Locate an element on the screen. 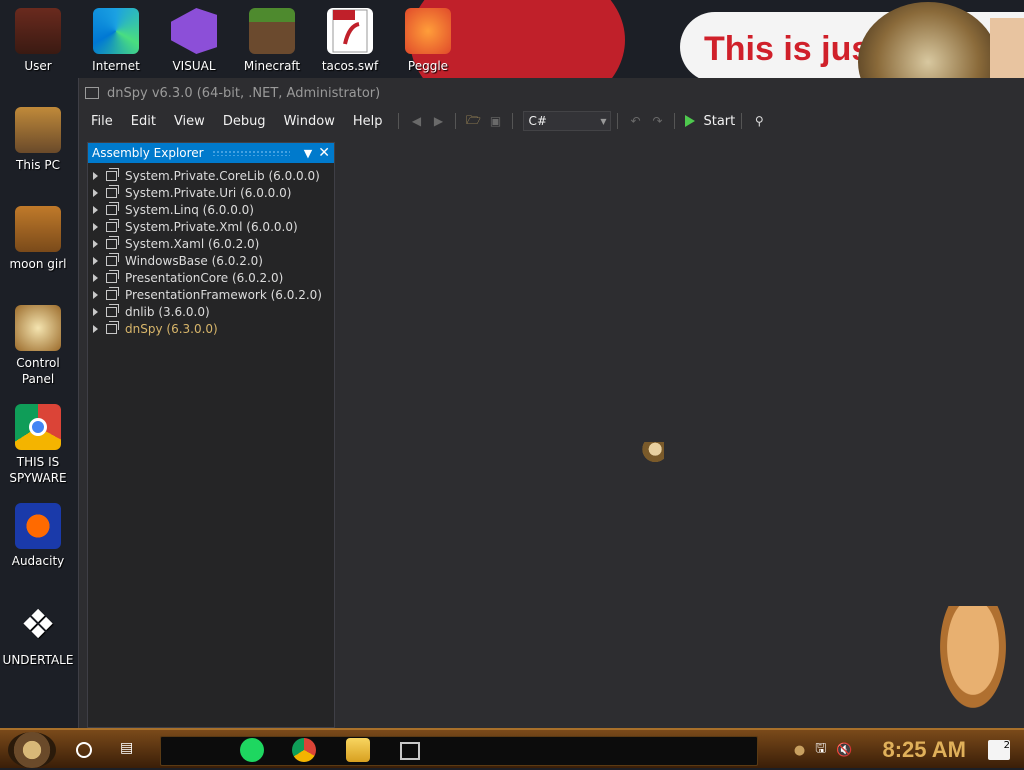  assembly-name: PresentationCore is located at coordinates (177, 277).